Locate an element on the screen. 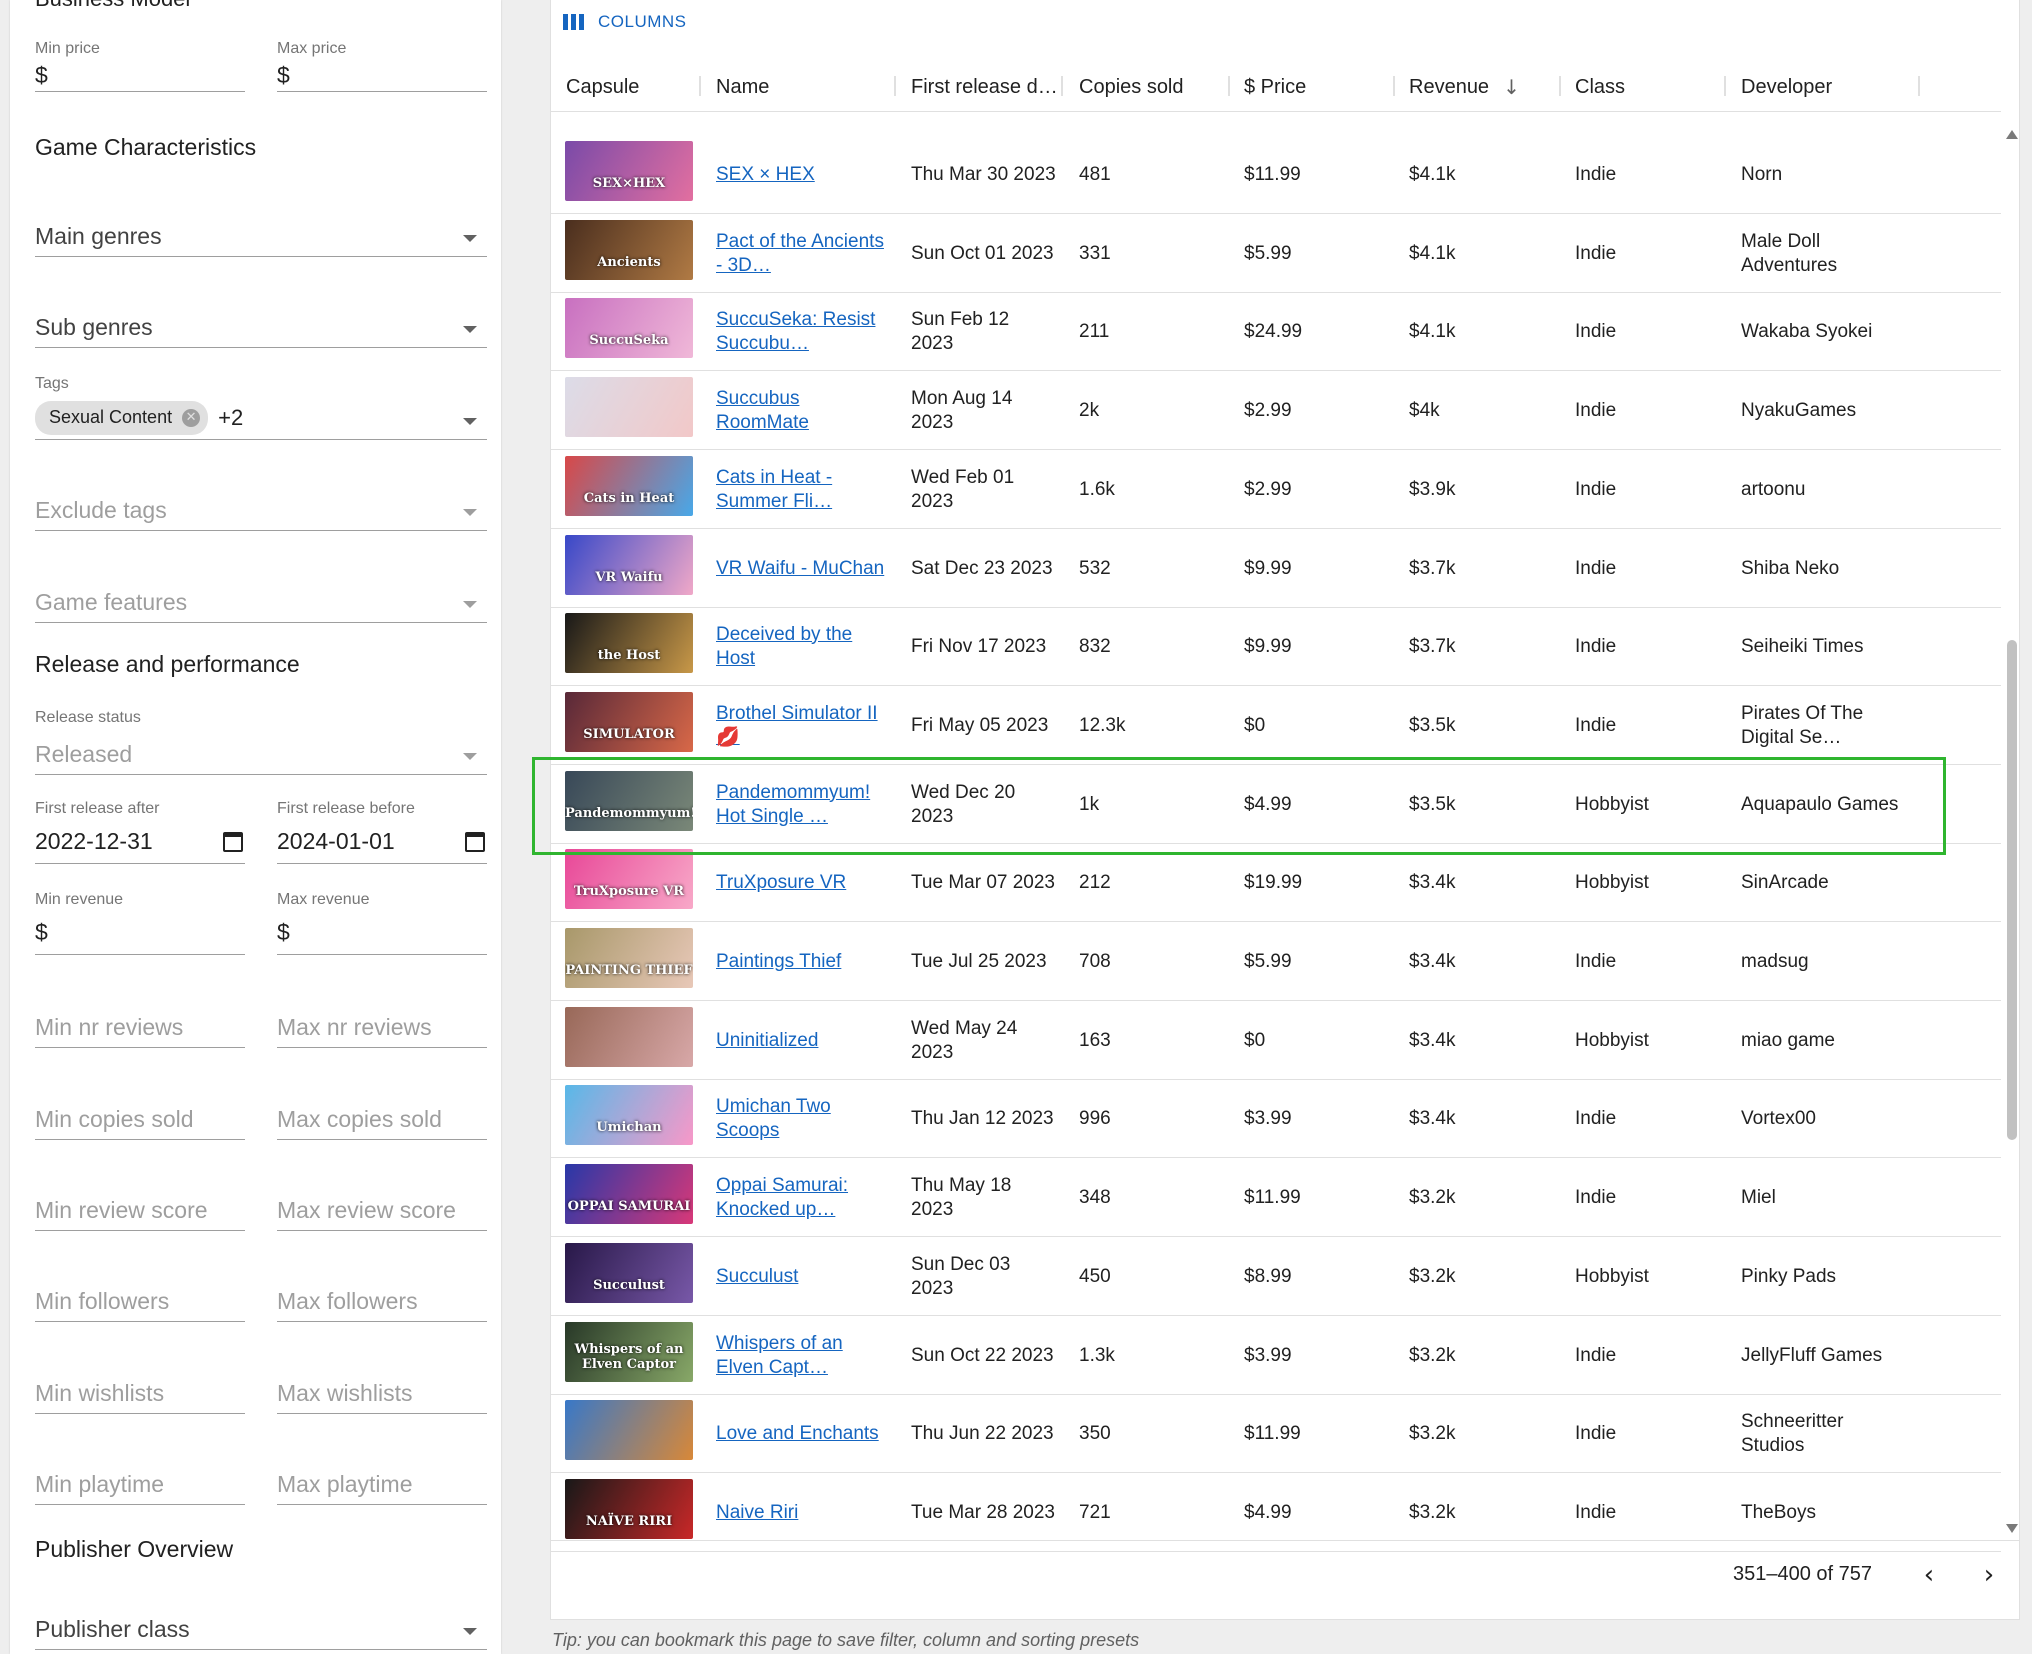  max-copies-sold-input: Max copies sold is located at coordinates (382, 1118).